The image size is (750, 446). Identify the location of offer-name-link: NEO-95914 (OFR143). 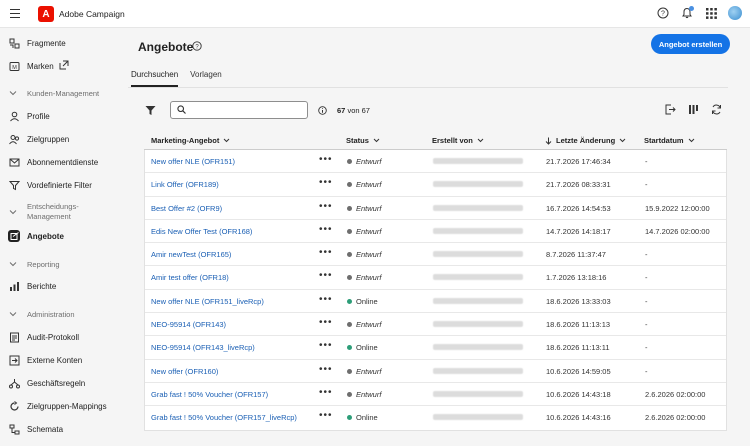
(188, 324).